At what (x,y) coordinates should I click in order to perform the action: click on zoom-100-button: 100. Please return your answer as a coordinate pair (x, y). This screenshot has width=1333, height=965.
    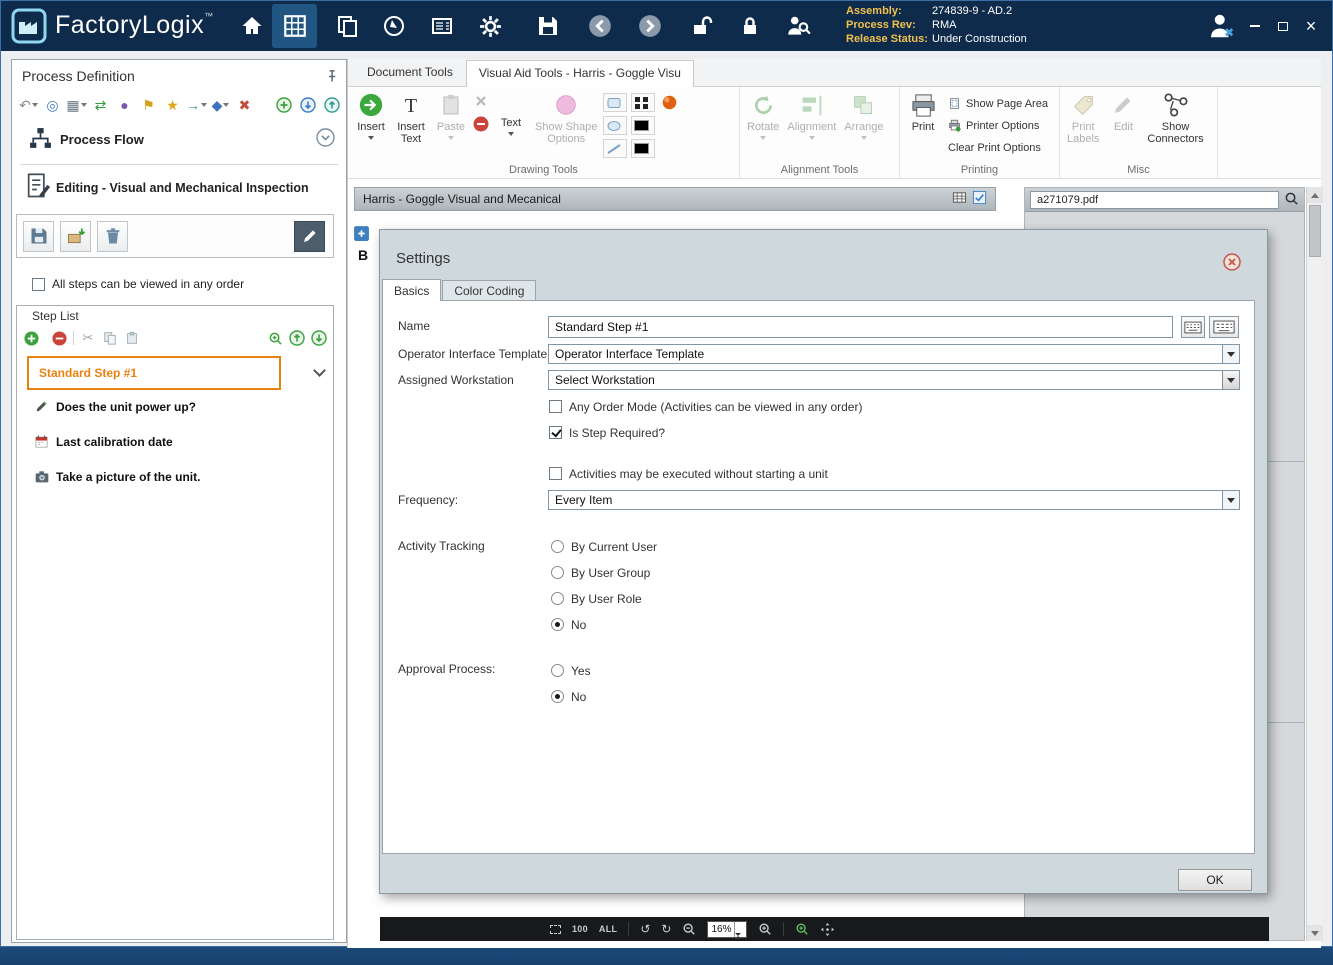
    Looking at the image, I should click on (580, 929).